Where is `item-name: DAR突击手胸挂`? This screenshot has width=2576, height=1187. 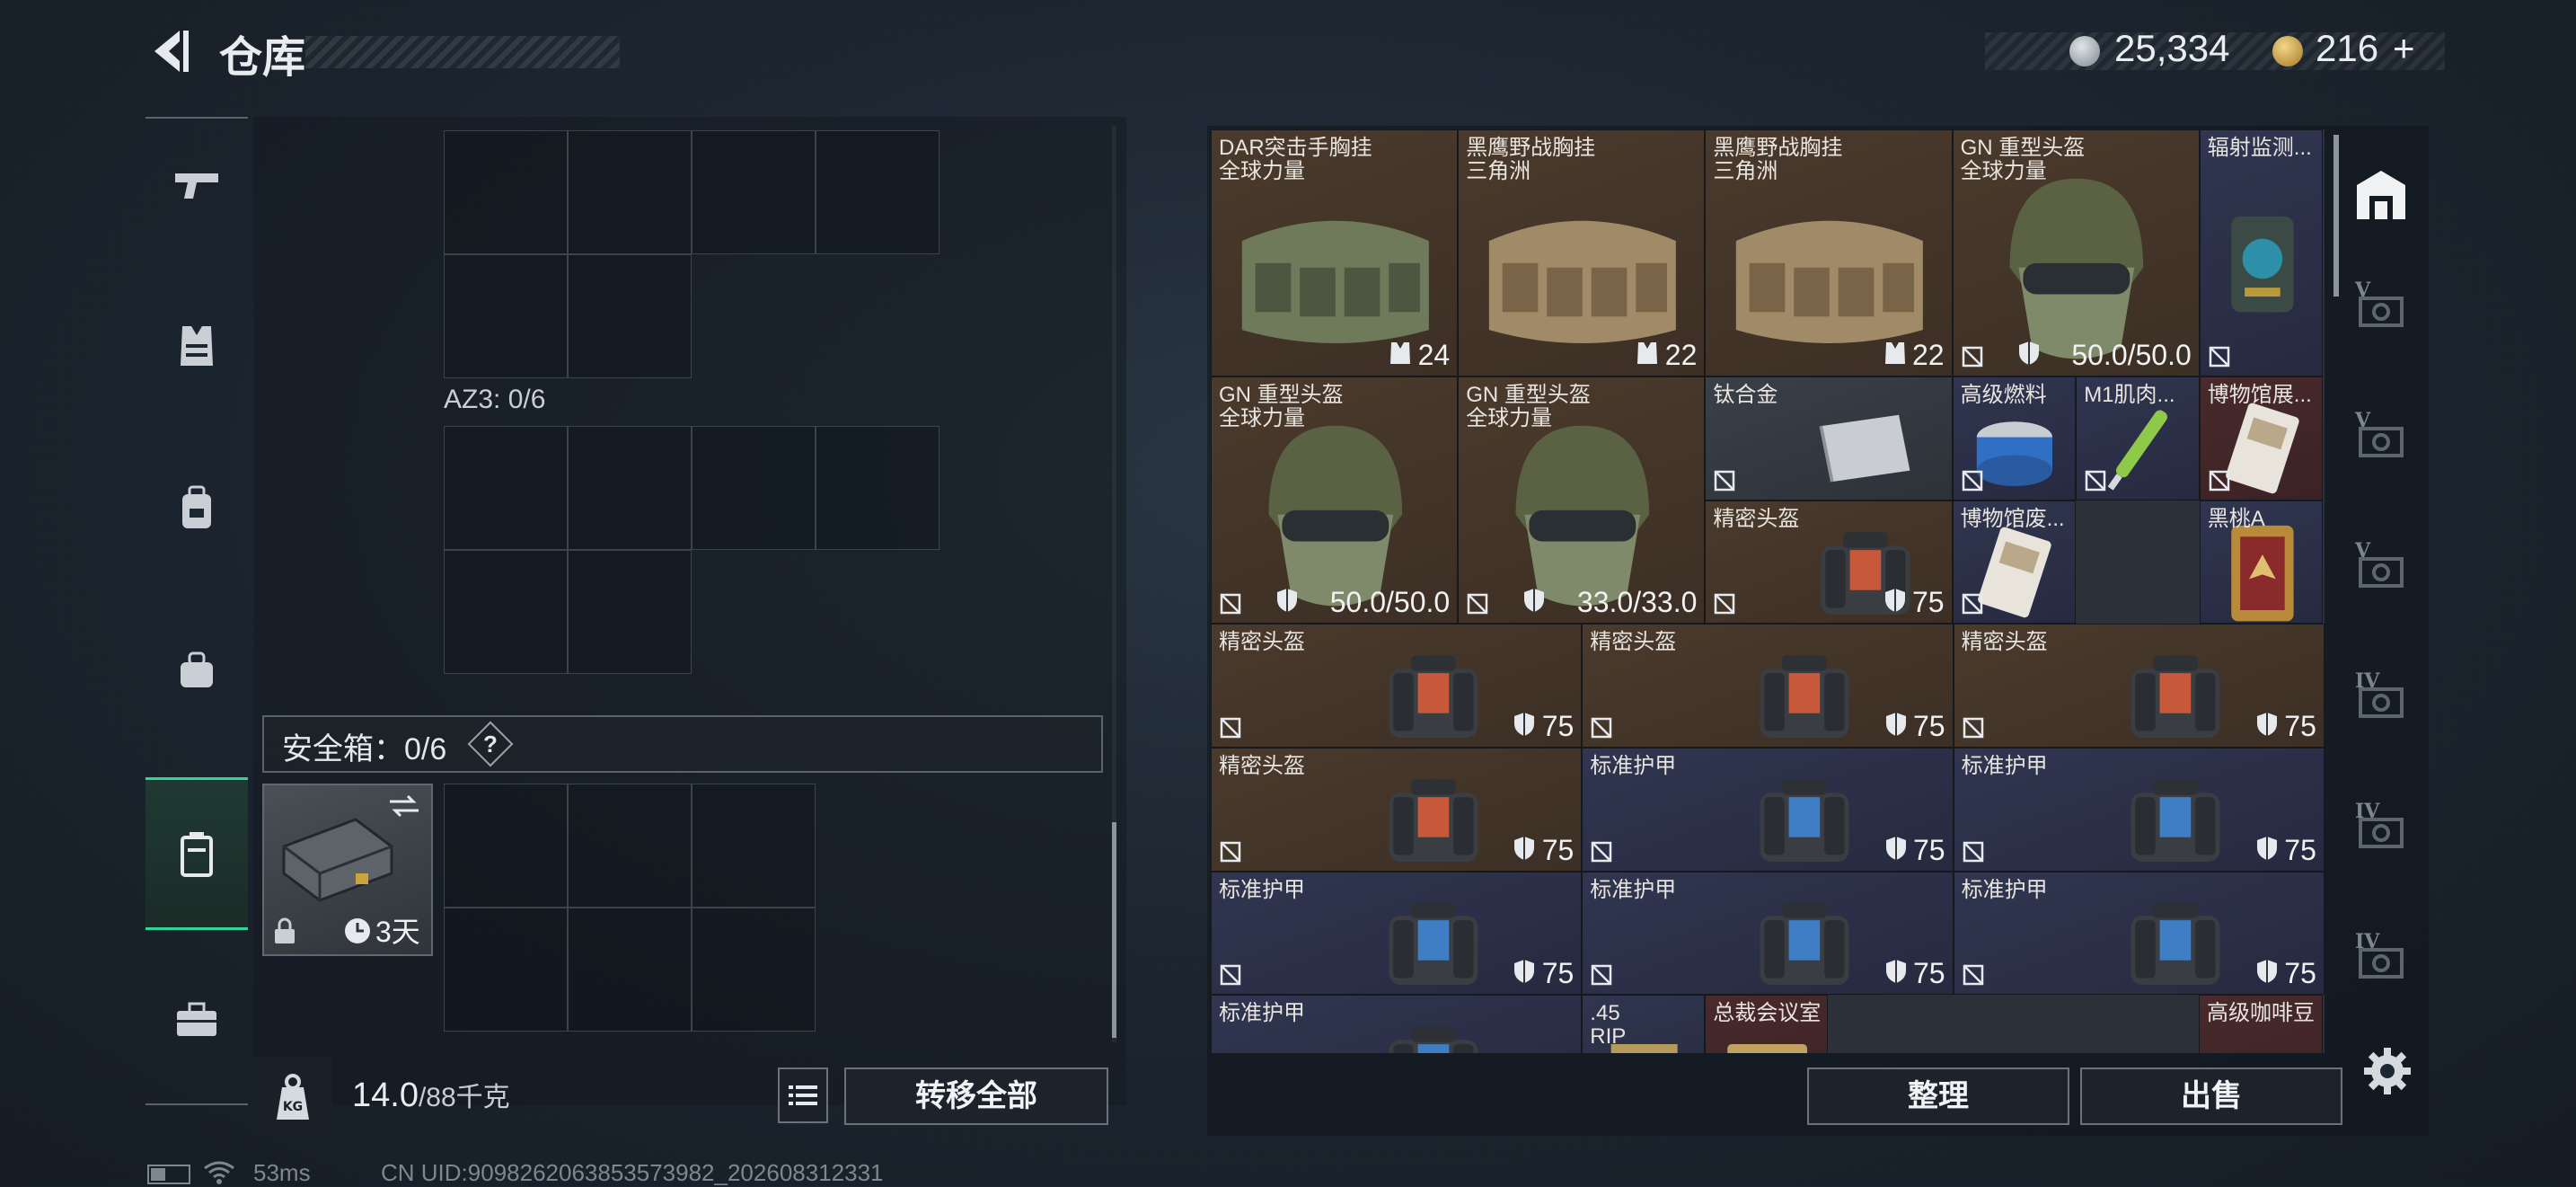 item-name: DAR突击手胸挂 is located at coordinates (1295, 148).